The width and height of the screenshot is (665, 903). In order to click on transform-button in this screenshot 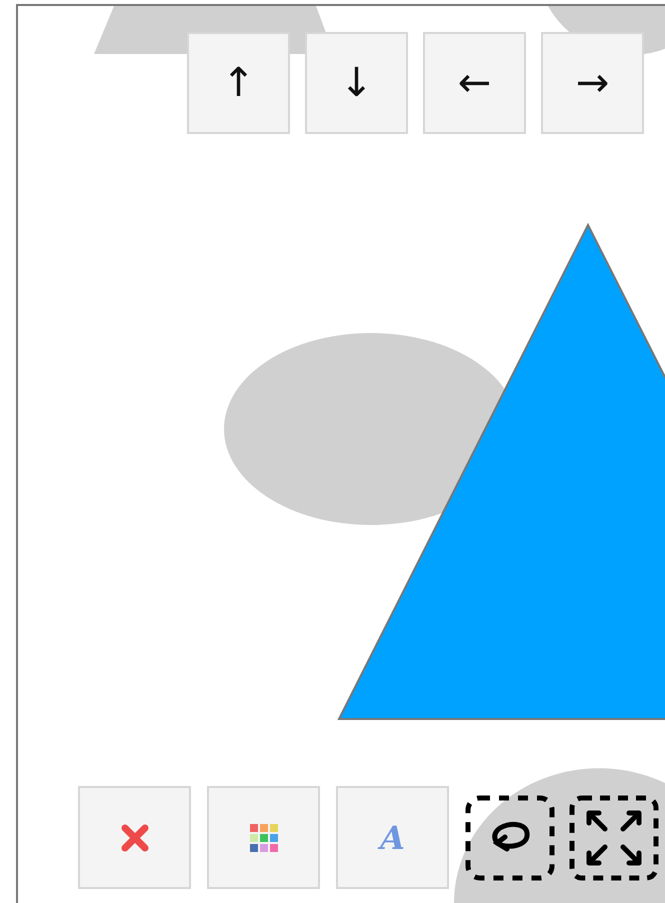, I will do `click(614, 837)`.